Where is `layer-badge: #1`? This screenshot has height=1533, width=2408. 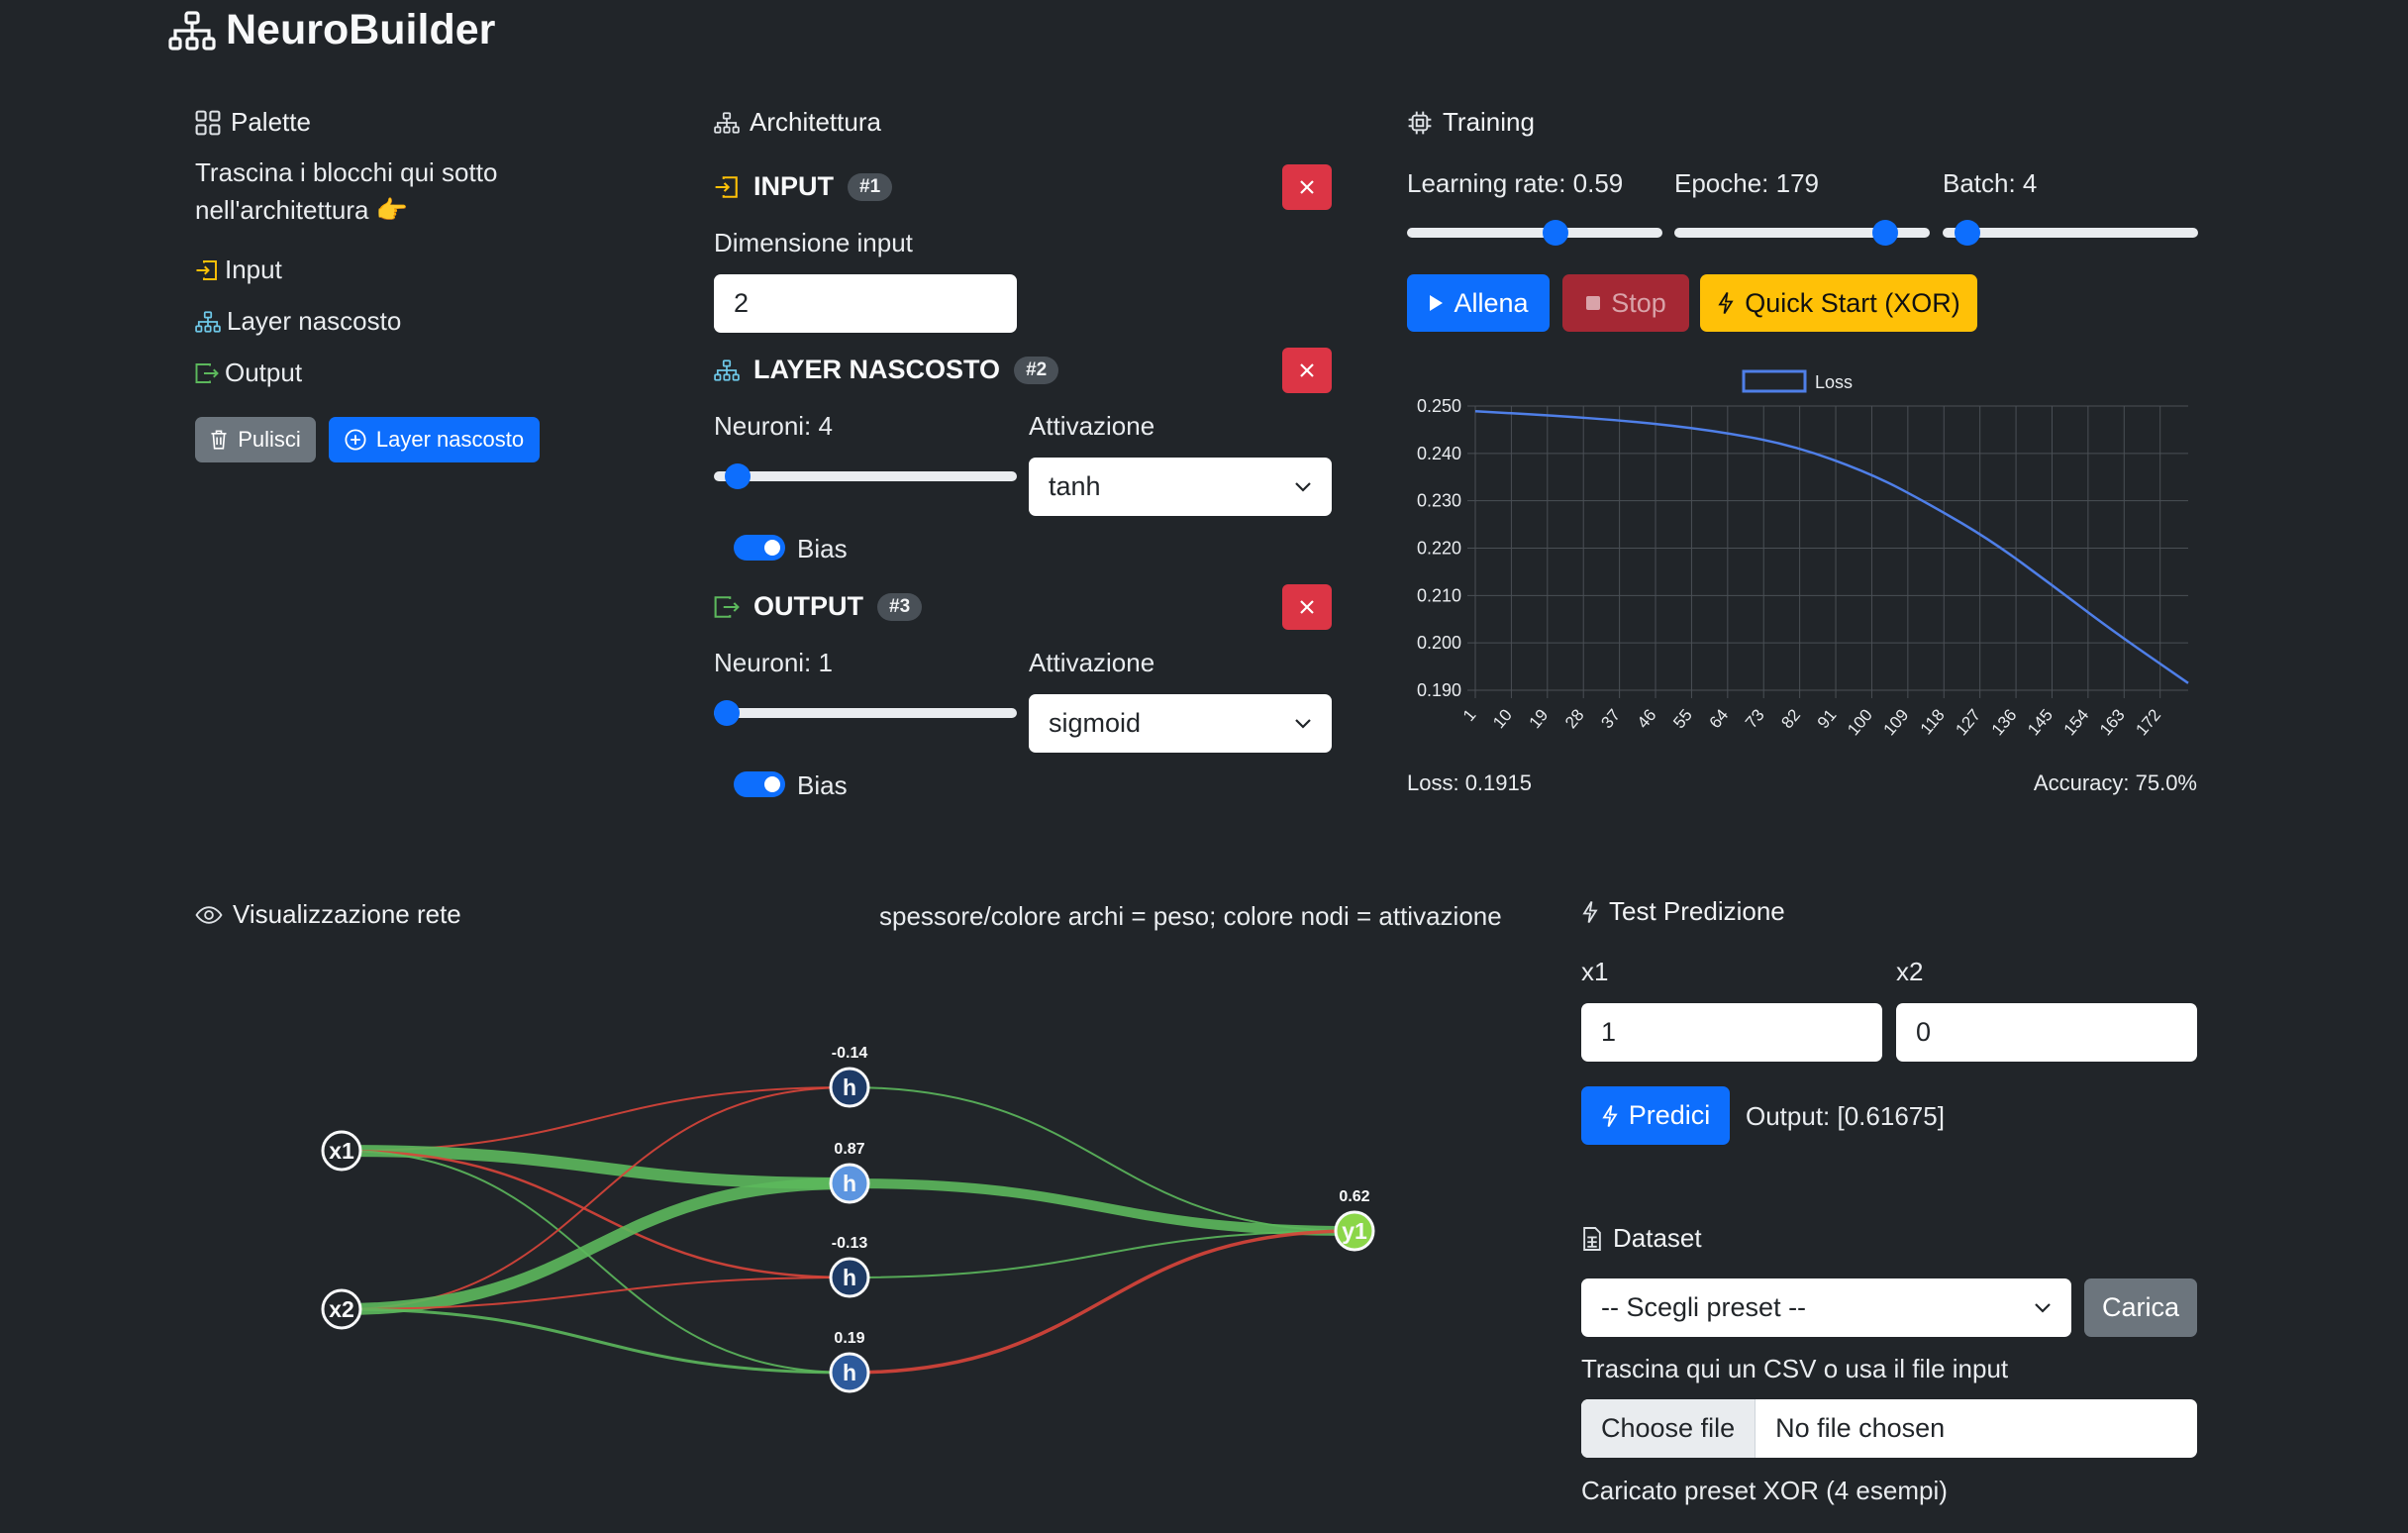 layer-badge: #1 is located at coordinates (870, 186).